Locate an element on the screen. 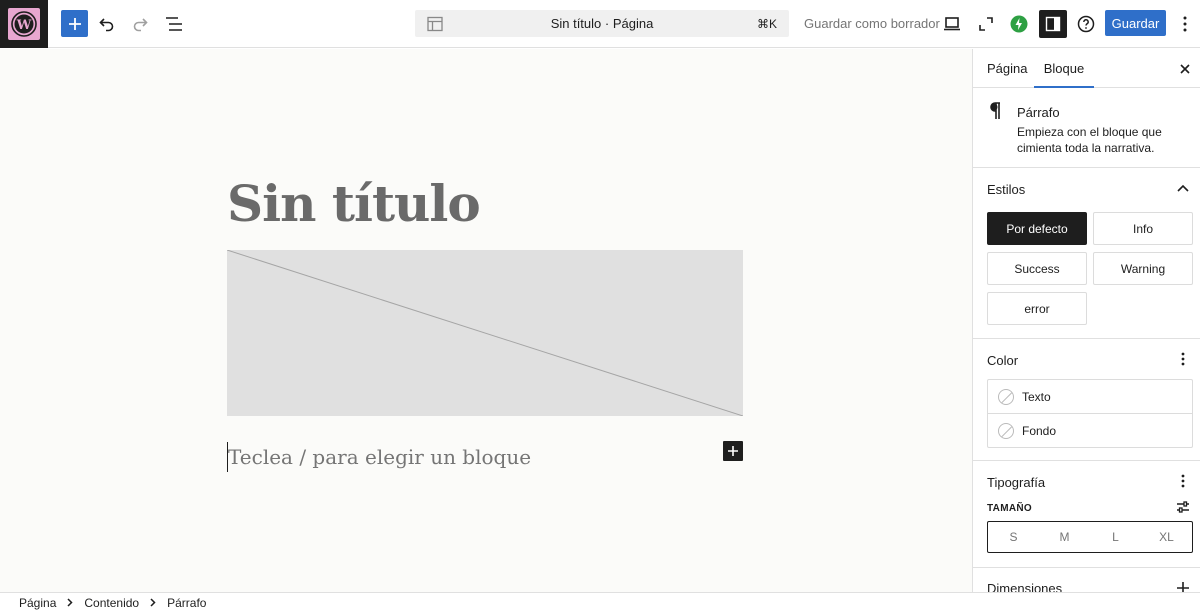 The width and height of the screenshot is (1200, 612). list-view-icon is located at coordinates (174, 24).